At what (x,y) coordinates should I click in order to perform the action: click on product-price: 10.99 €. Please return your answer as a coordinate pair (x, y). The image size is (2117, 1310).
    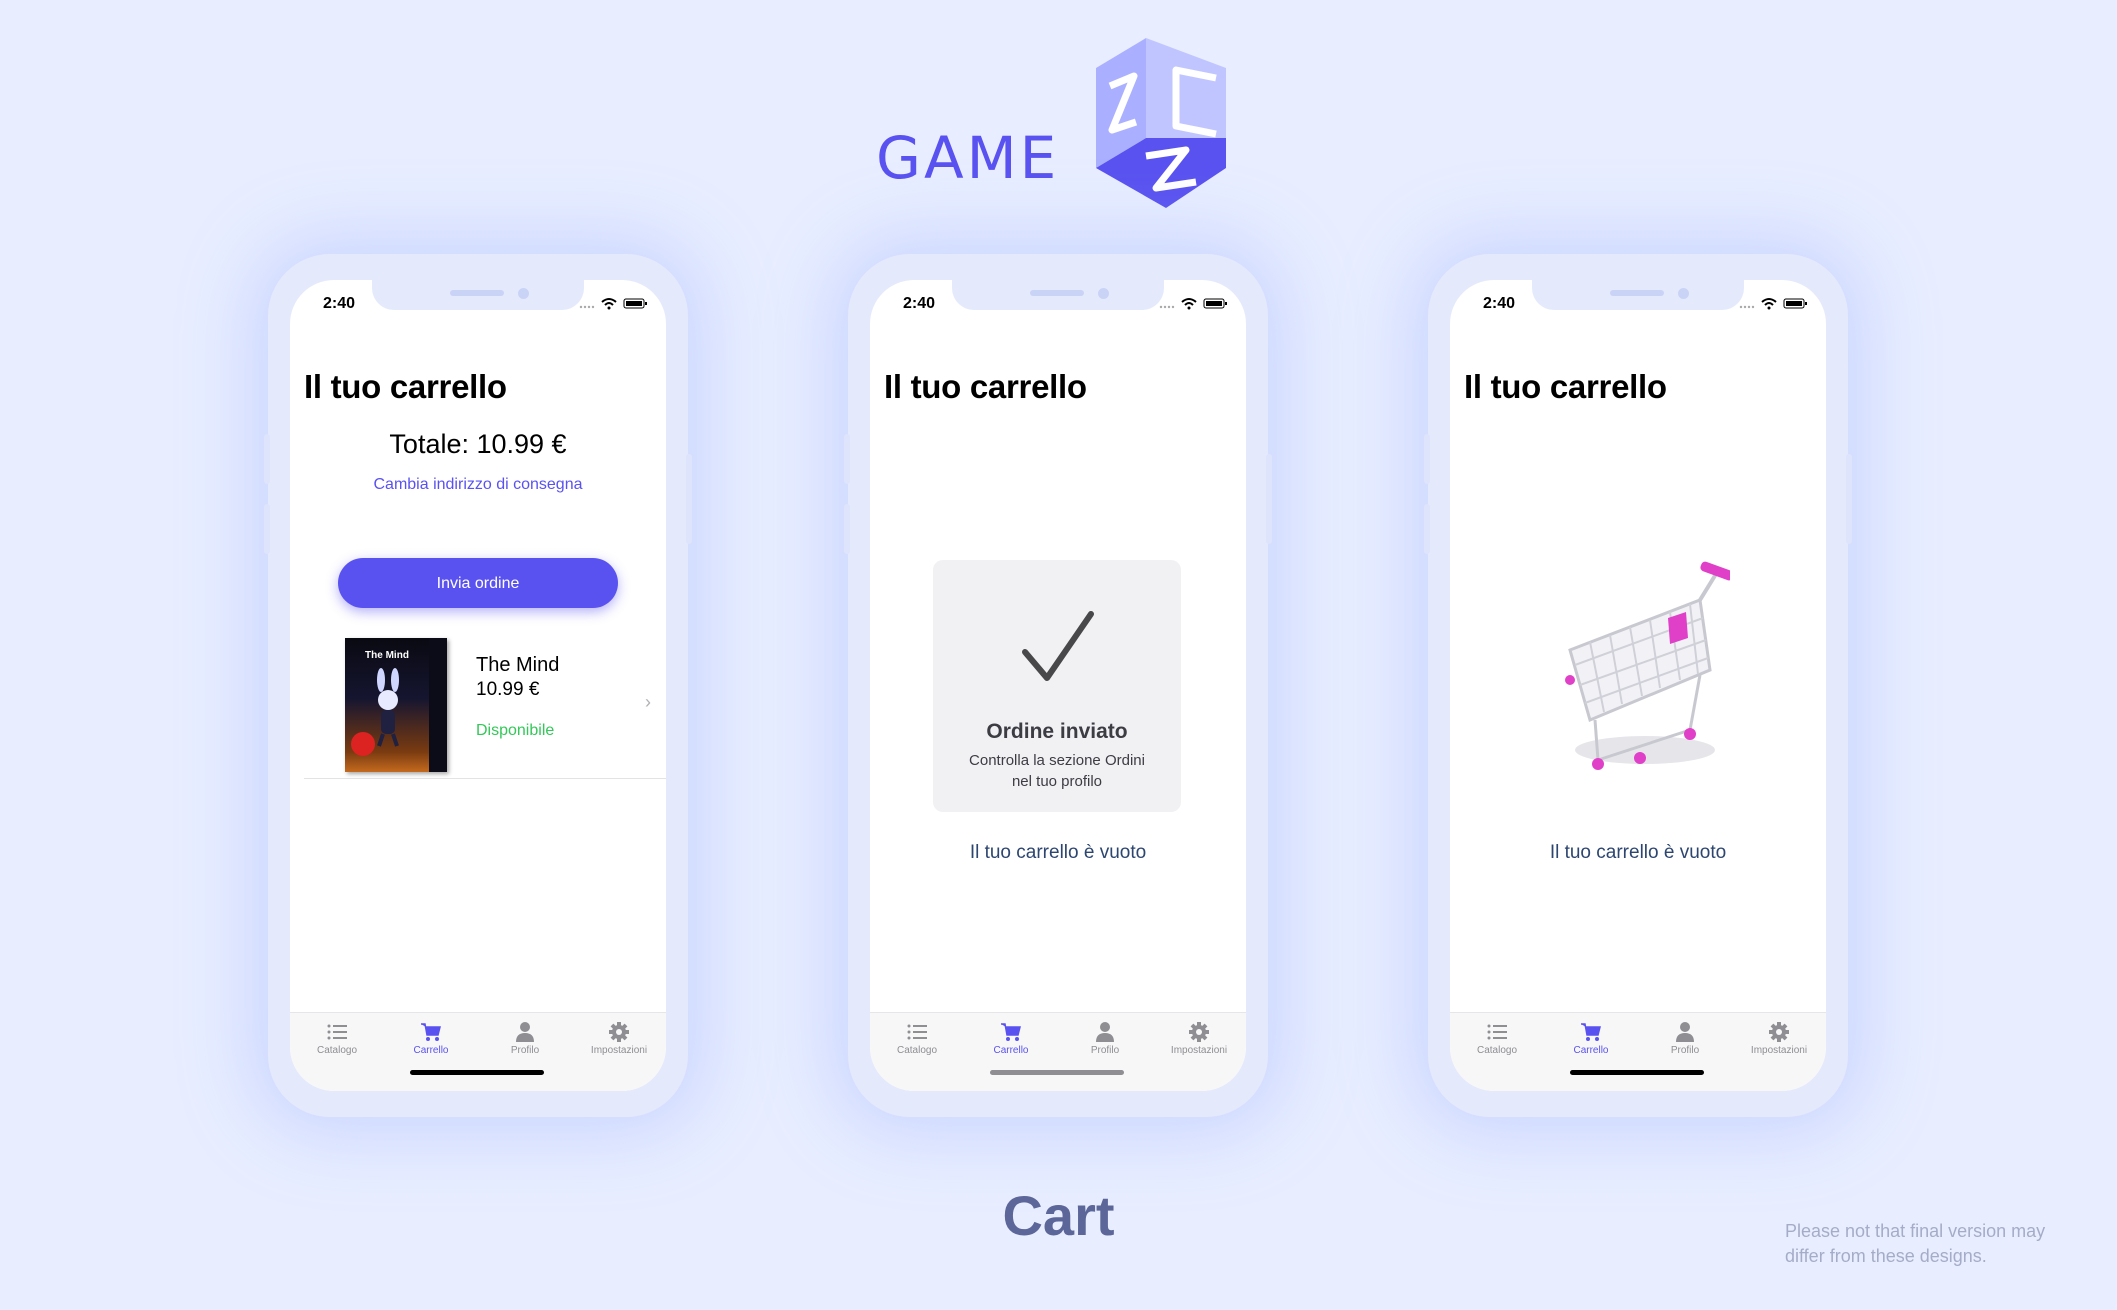
    Looking at the image, I should click on (508, 689).